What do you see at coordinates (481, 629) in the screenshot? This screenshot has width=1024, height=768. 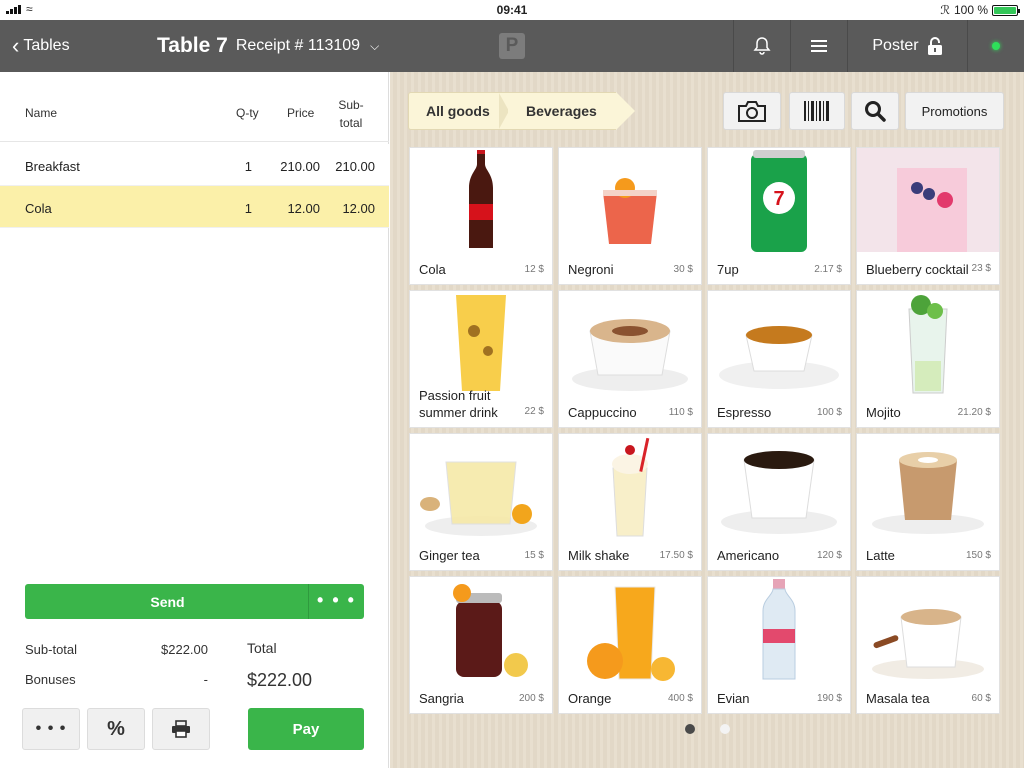 I see `sangria-image` at bounding box center [481, 629].